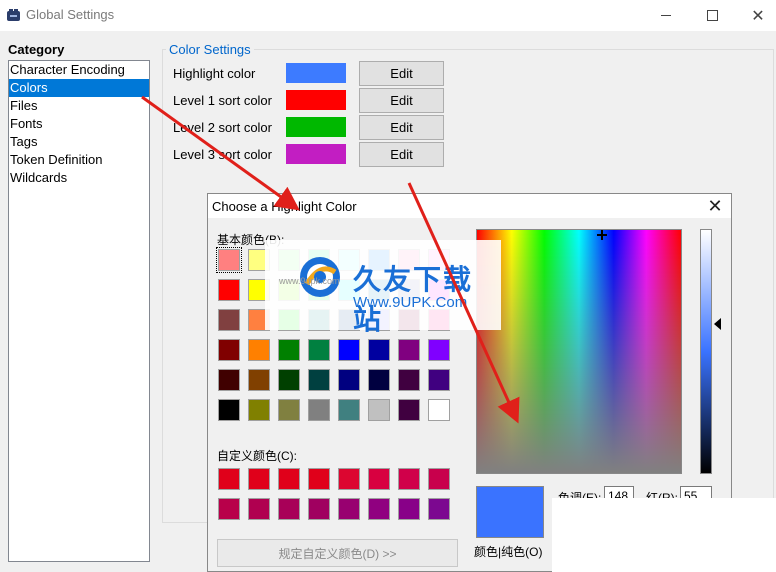  I want to click on highlight-edit-button: Edit, so click(401, 73).